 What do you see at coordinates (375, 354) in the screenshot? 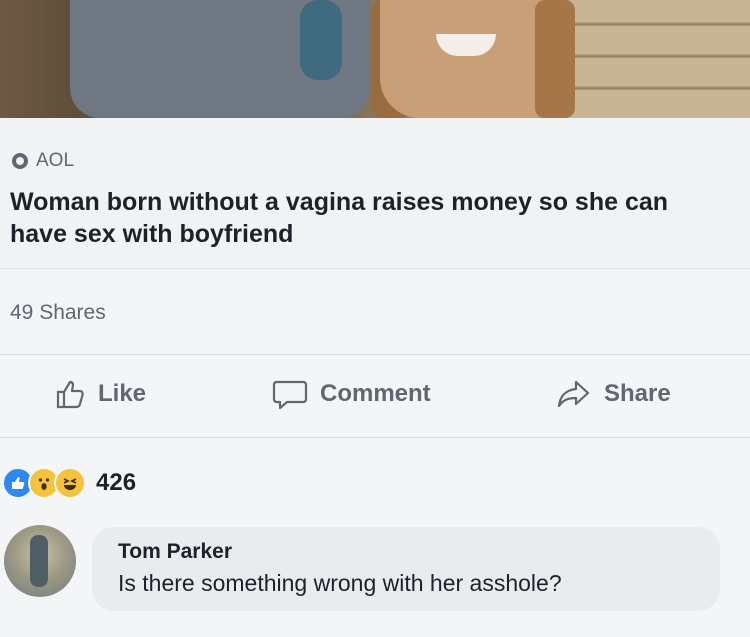
I see `divider-top` at bounding box center [375, 354].